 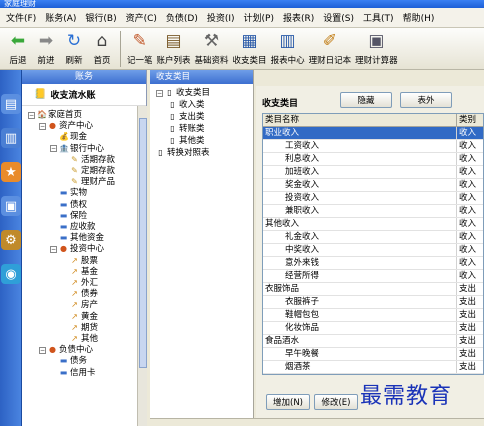 I want to click on table-row: 衣服饰品 支出, so click(x=373, y=289).